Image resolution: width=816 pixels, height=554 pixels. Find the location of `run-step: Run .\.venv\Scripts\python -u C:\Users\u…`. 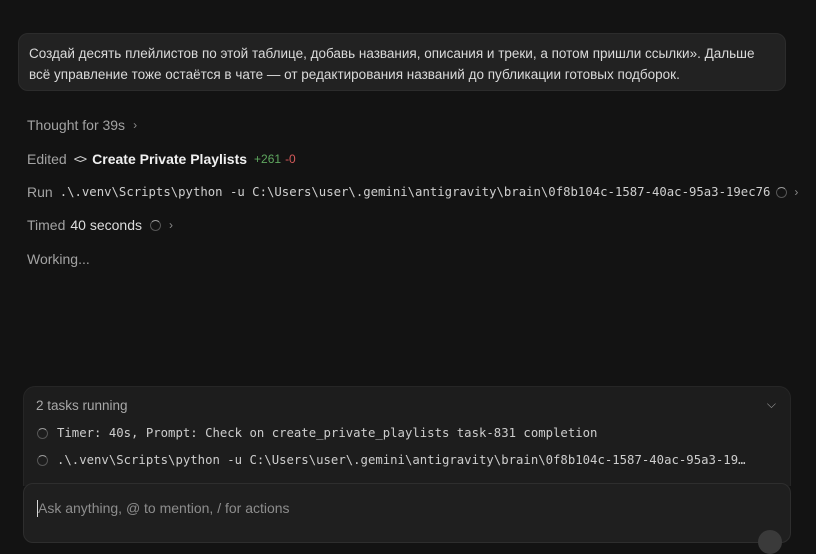

run-step: Run .\.venv\Scripts\python -u C:\Users\u… is located at coordinates (412, 192).